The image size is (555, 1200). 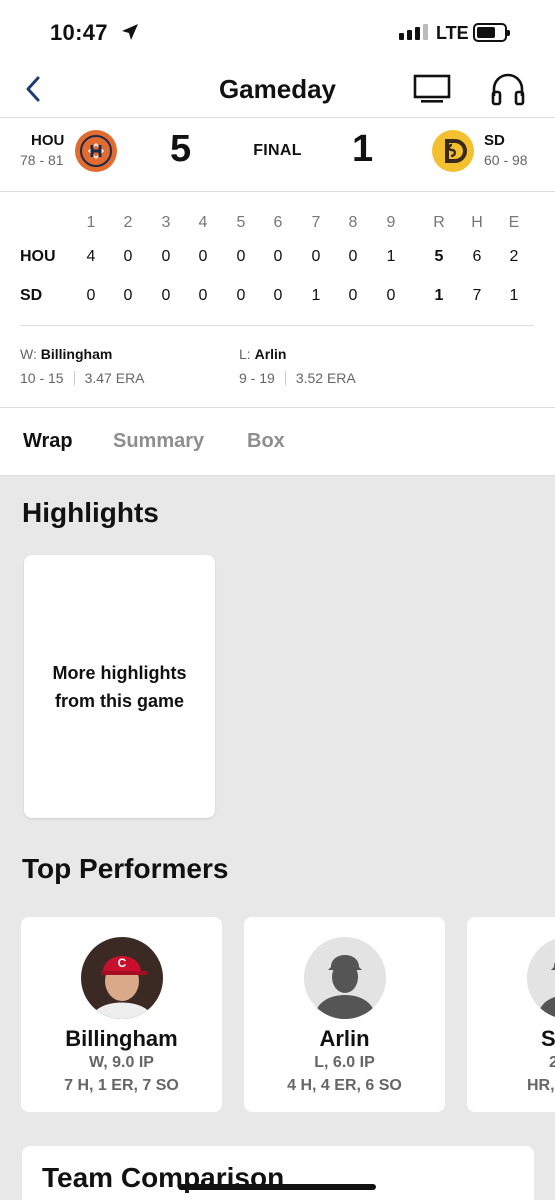 I want to click on inning-header: 8, so click(x=353, y=222).